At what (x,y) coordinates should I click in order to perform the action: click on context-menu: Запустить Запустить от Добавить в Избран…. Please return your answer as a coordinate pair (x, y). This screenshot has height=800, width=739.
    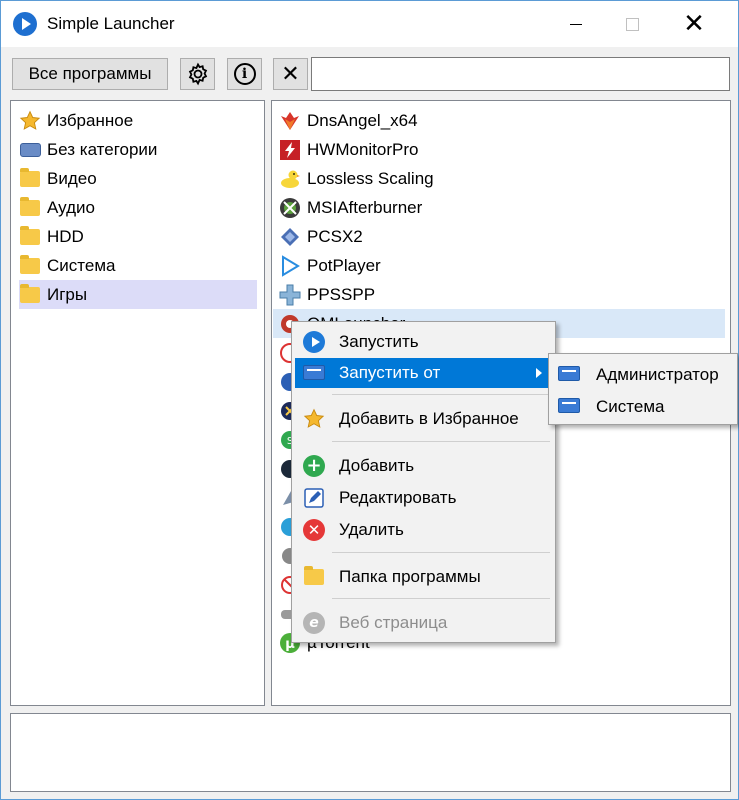
    Looking at the image, I should click on (423, 482).